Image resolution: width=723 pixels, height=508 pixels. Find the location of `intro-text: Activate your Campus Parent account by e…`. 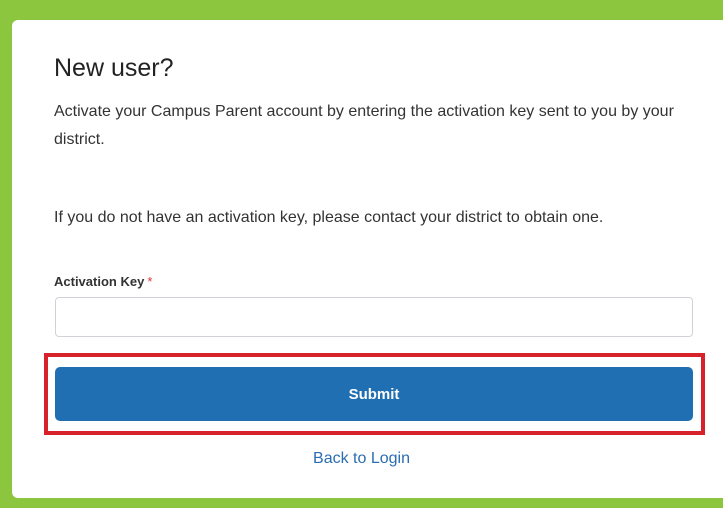

intro-text: Activate your Campus Parent account by e… is located at coordinates (364, 125).